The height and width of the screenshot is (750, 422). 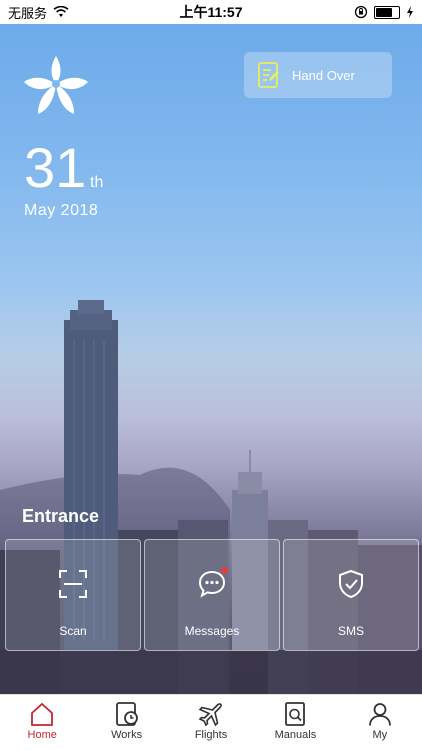 What do you see at coordinates (211, 735) in the screenshot?
I see `tab-flights-label: Flights` at bounding box center [211, 735].